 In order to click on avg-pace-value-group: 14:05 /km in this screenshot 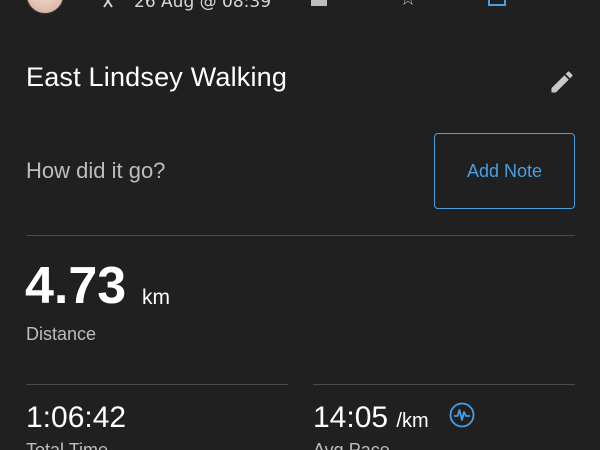, I will do `click(371, 419)`.